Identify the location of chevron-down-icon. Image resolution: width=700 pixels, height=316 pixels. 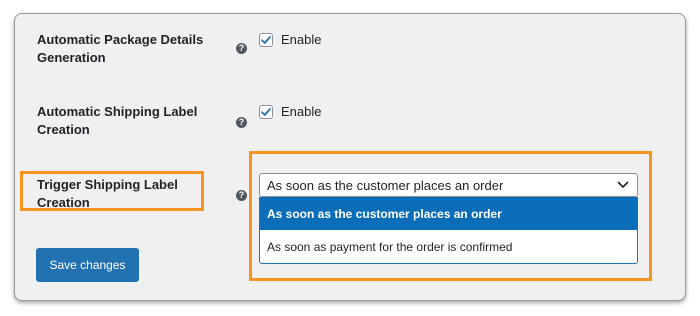
(623, 185).